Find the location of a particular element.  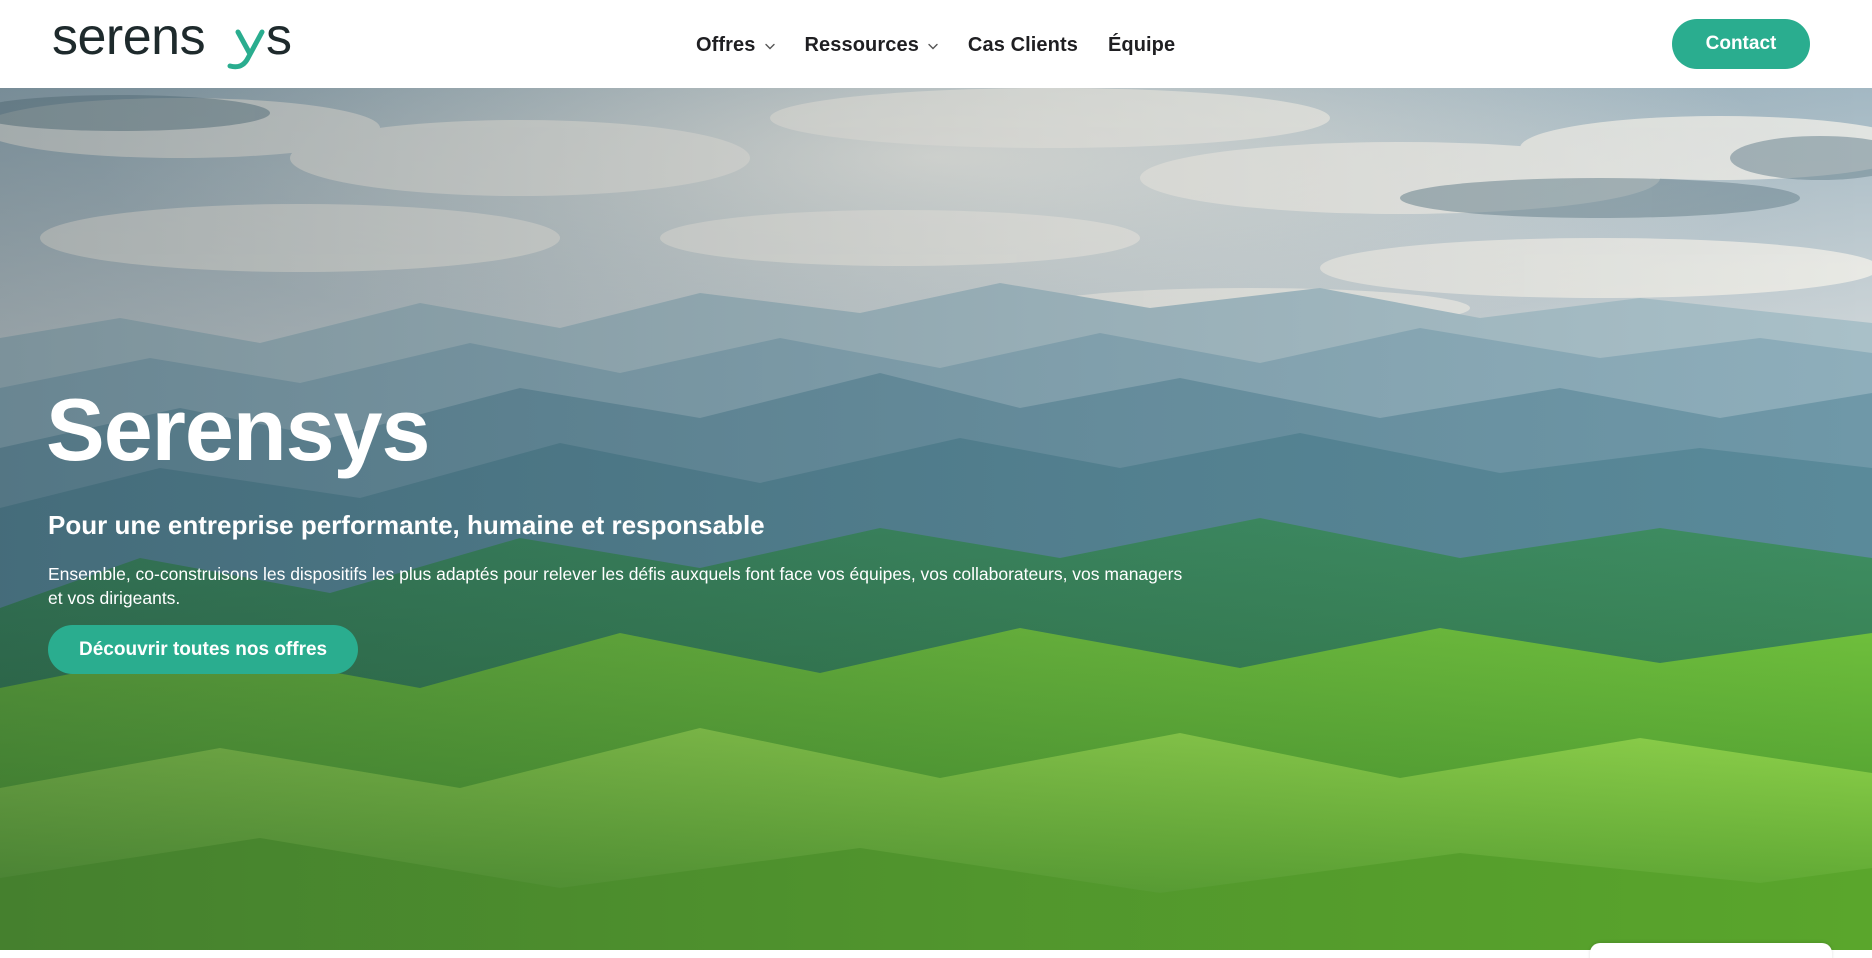

nav-item-offres: Offres is located at coordinates (735, 45).